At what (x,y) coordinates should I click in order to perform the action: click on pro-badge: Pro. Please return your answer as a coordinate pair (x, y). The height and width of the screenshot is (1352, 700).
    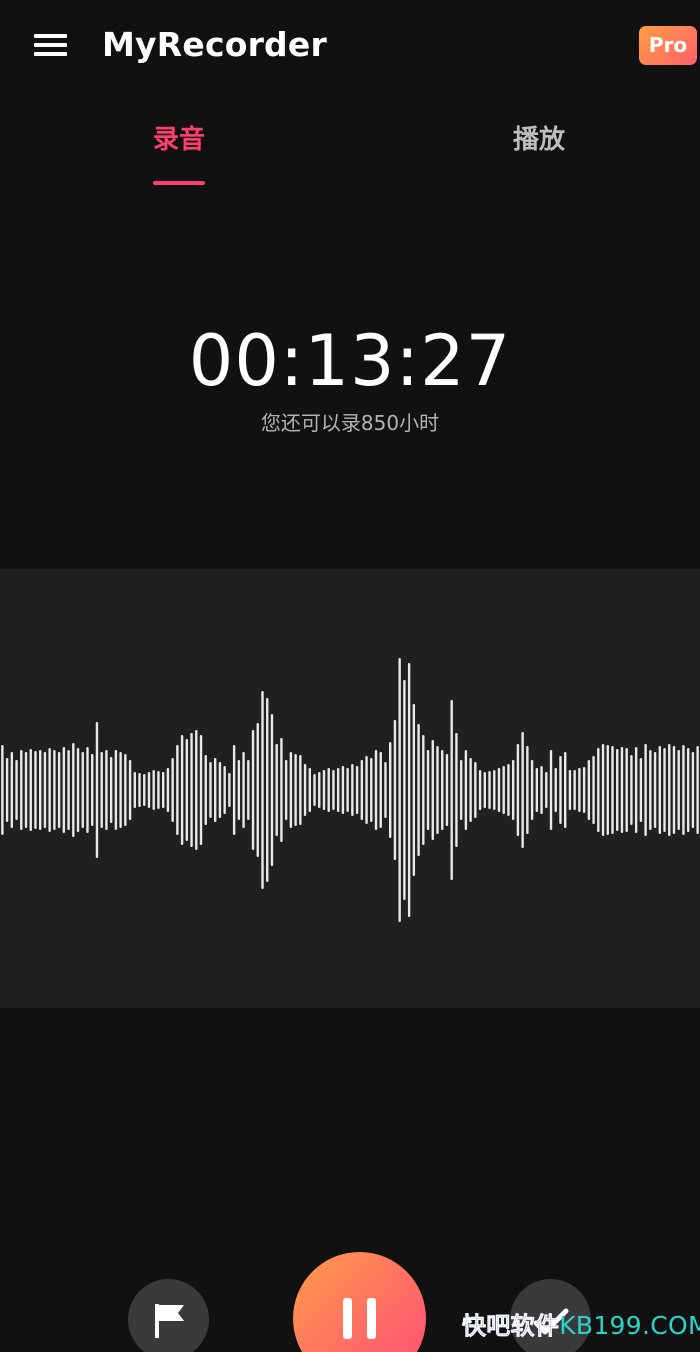
    Looking at the image, I should click on (668, 45).